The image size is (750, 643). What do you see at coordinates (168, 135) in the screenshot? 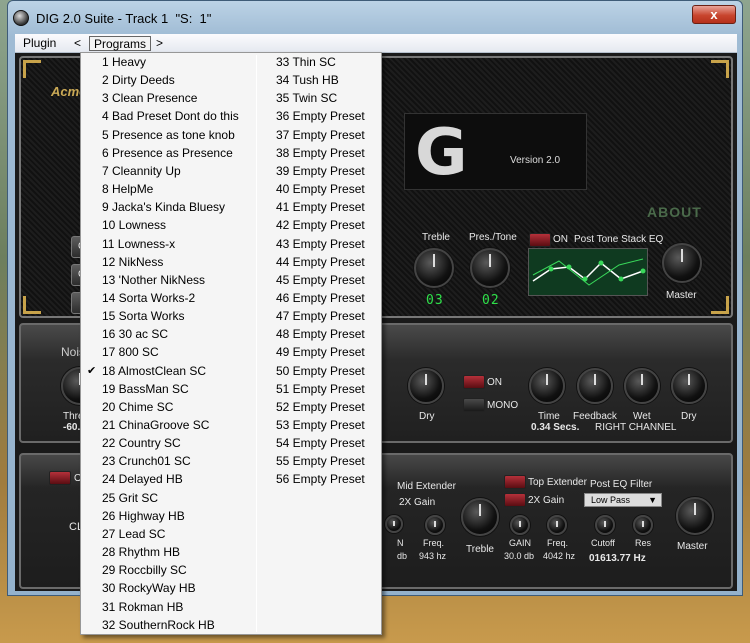
I see `program-item: 5 Presence as tone knob` at bounding box center [168, 135].